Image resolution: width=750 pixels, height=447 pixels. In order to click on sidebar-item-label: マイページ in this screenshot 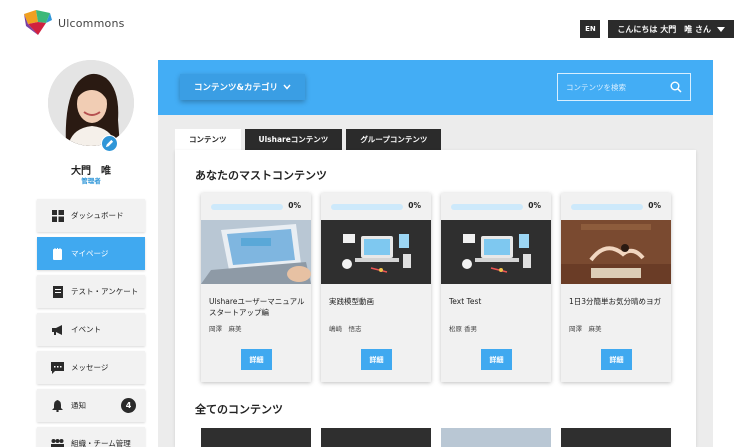, I will do `click(90, 253)`.